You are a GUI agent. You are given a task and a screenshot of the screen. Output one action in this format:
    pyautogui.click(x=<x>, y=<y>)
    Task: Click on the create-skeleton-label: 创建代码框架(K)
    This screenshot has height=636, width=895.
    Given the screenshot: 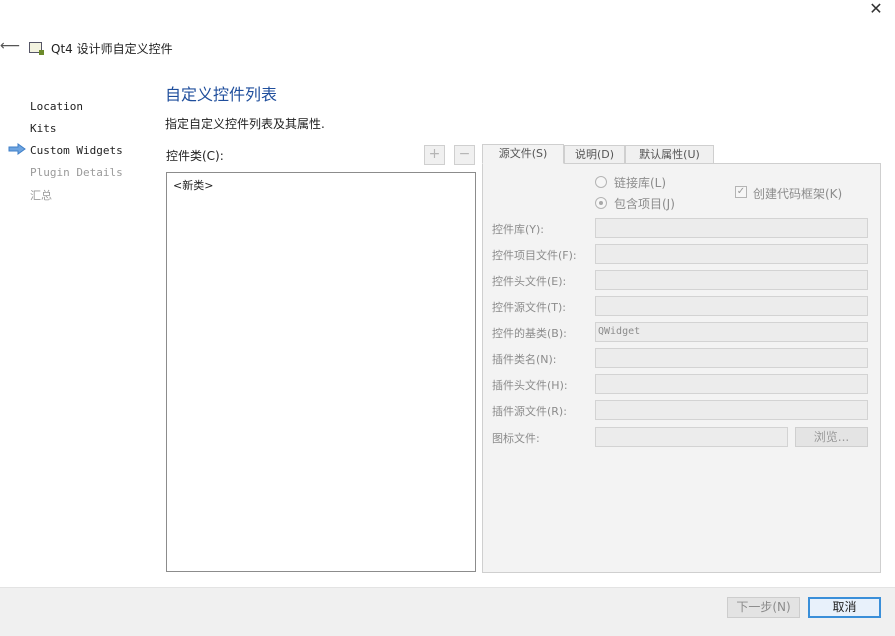 What is the action you would take?
    pyautogui.click(x=798, y=194)
    